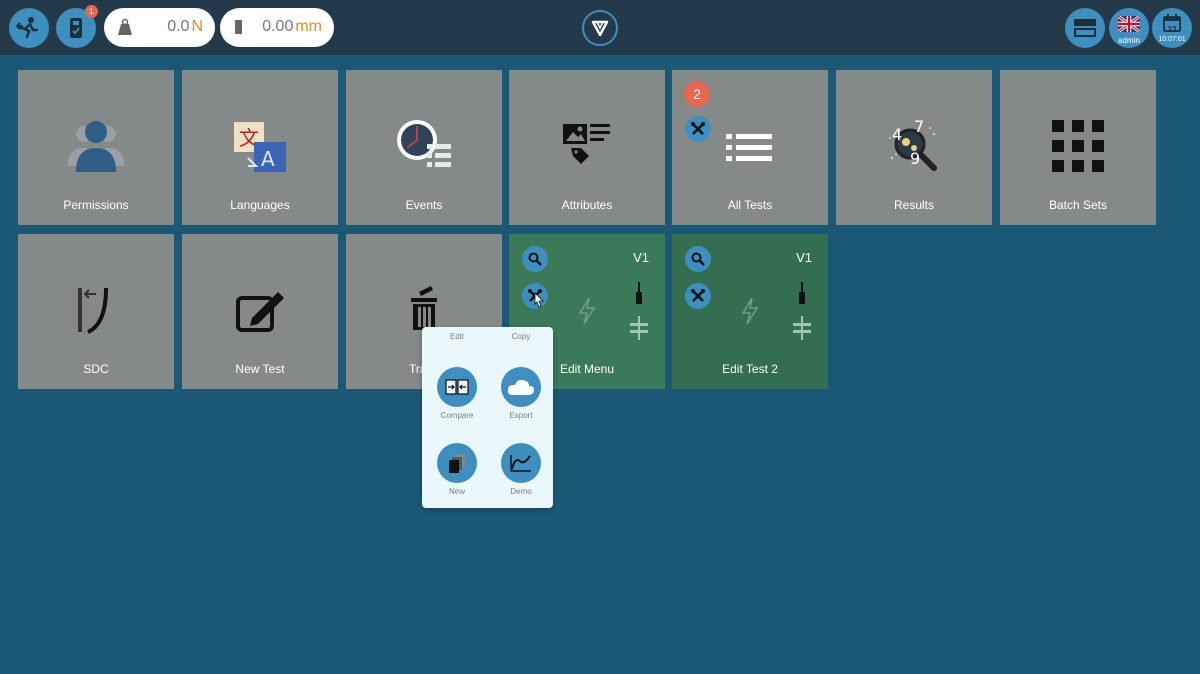 The image size is (1200, 674). I want to click on users-icon, so click(96, 146).